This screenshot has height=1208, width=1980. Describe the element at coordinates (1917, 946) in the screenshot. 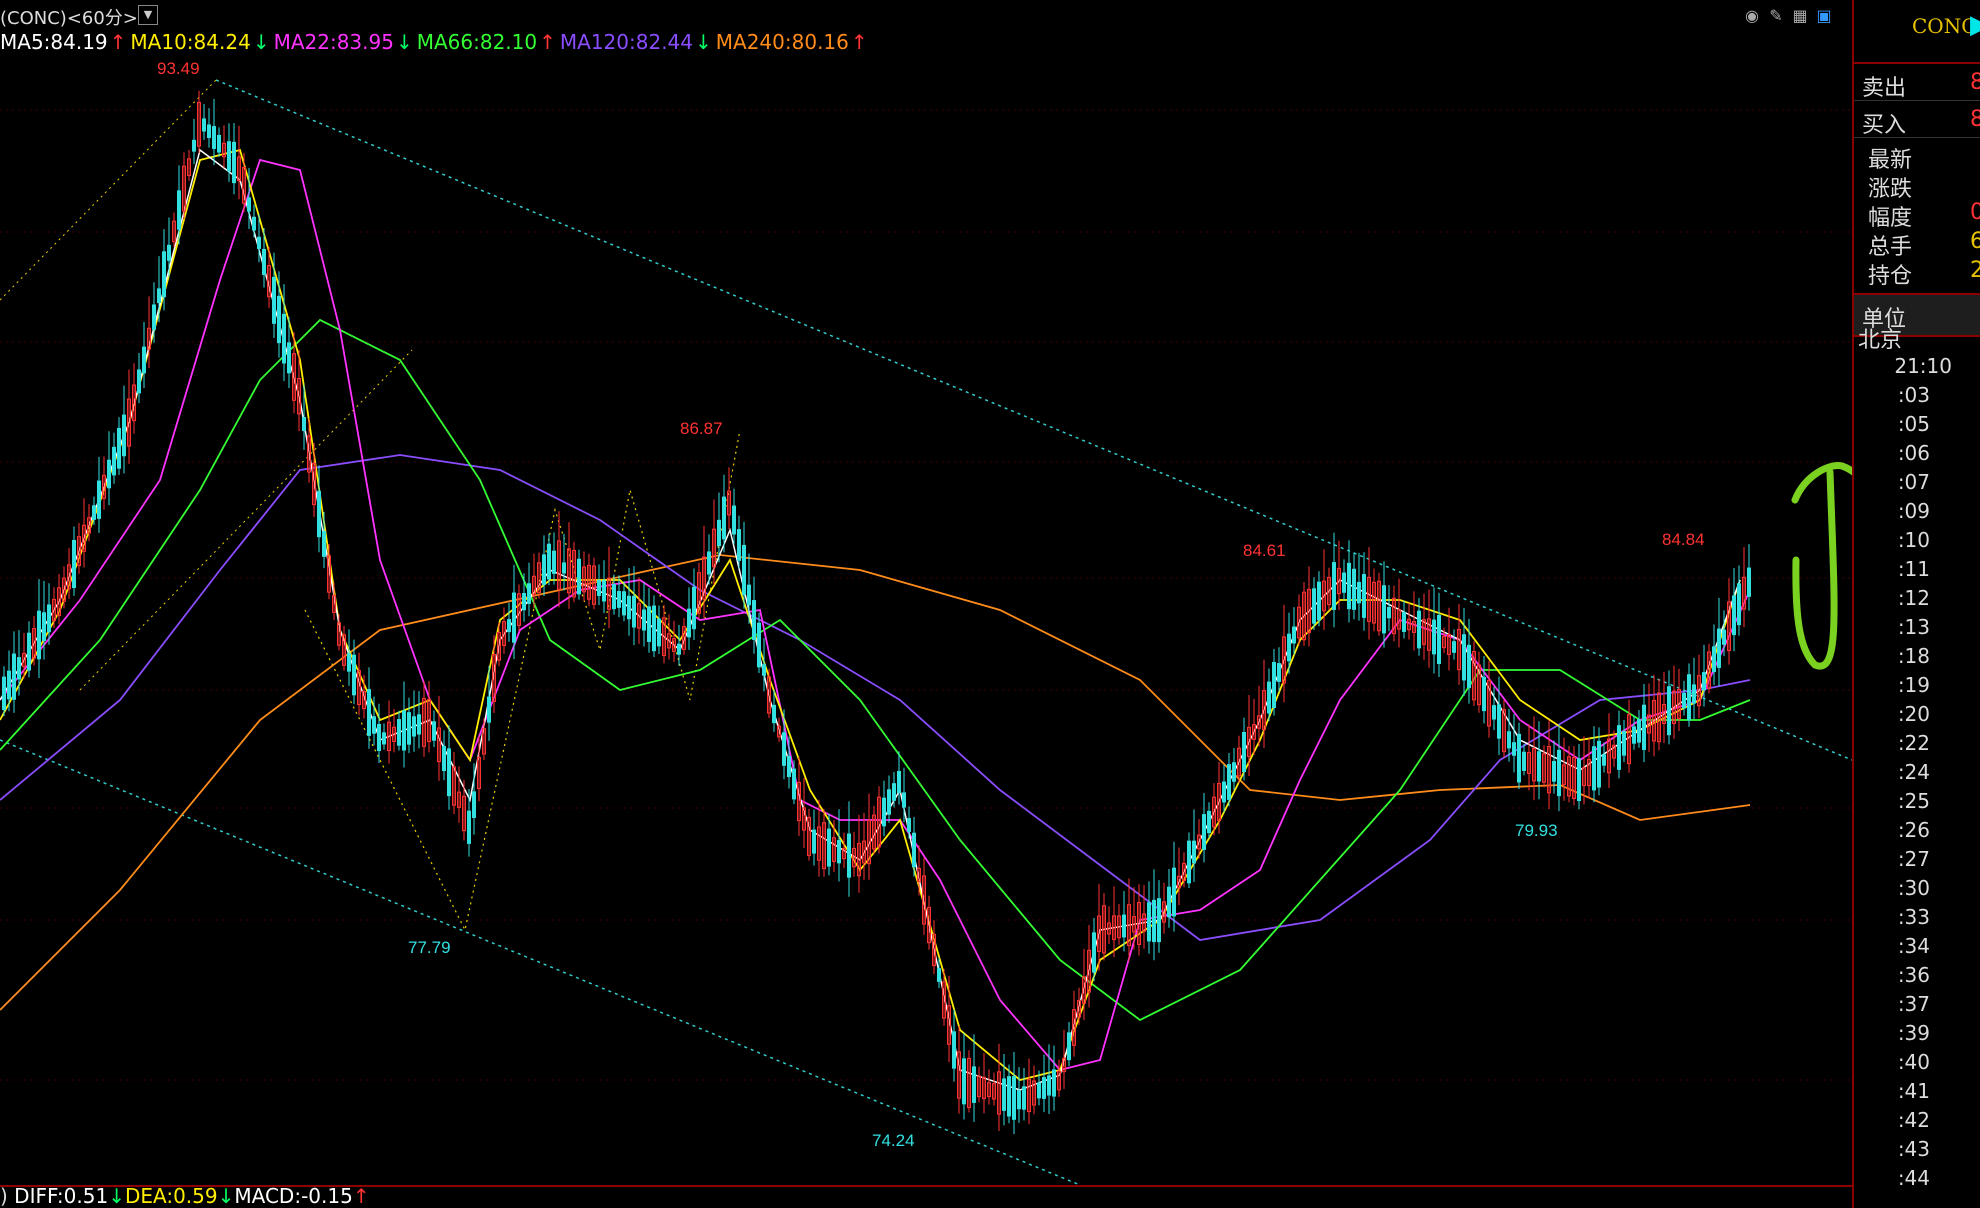

I see `tick-time: :34` at that location.